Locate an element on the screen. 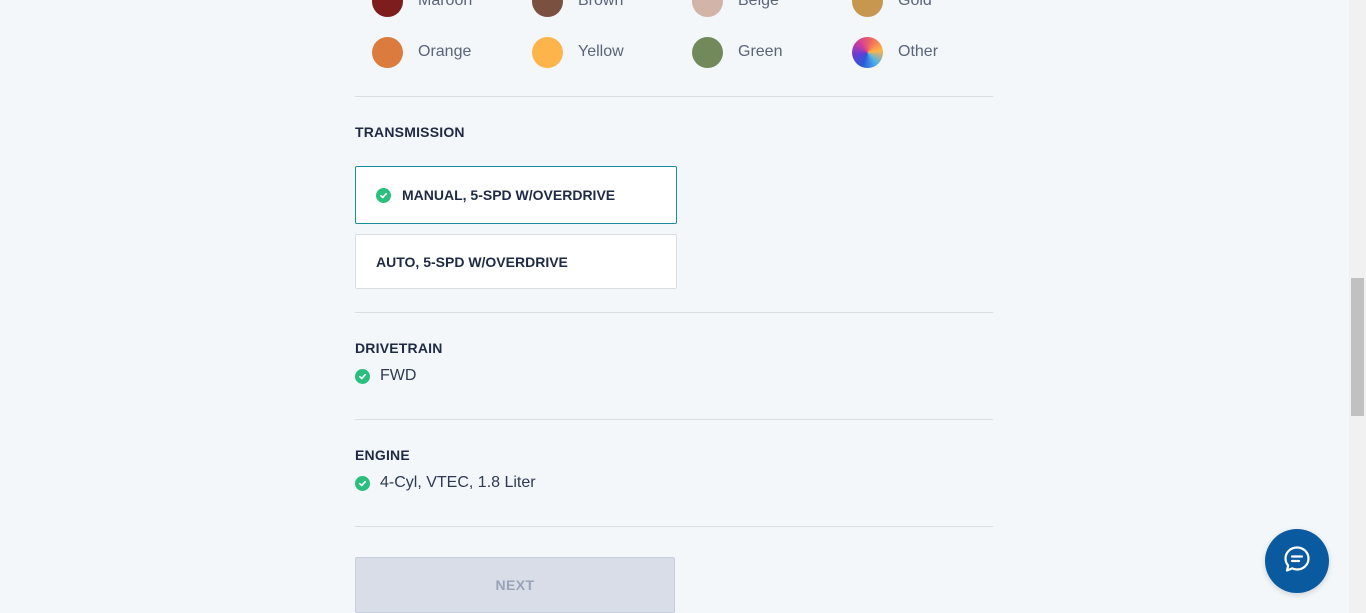  chat-bubble-icon is located at coordinates (1297, 561).